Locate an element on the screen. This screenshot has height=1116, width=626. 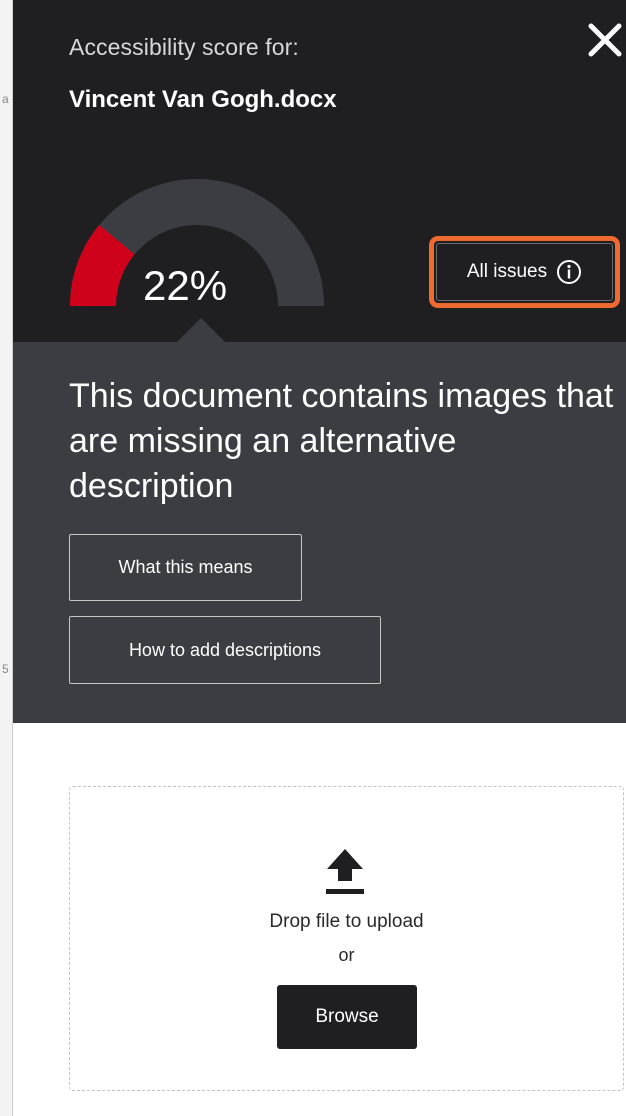
document-margin-strip: a 5 is located at coordinates (6, 558).